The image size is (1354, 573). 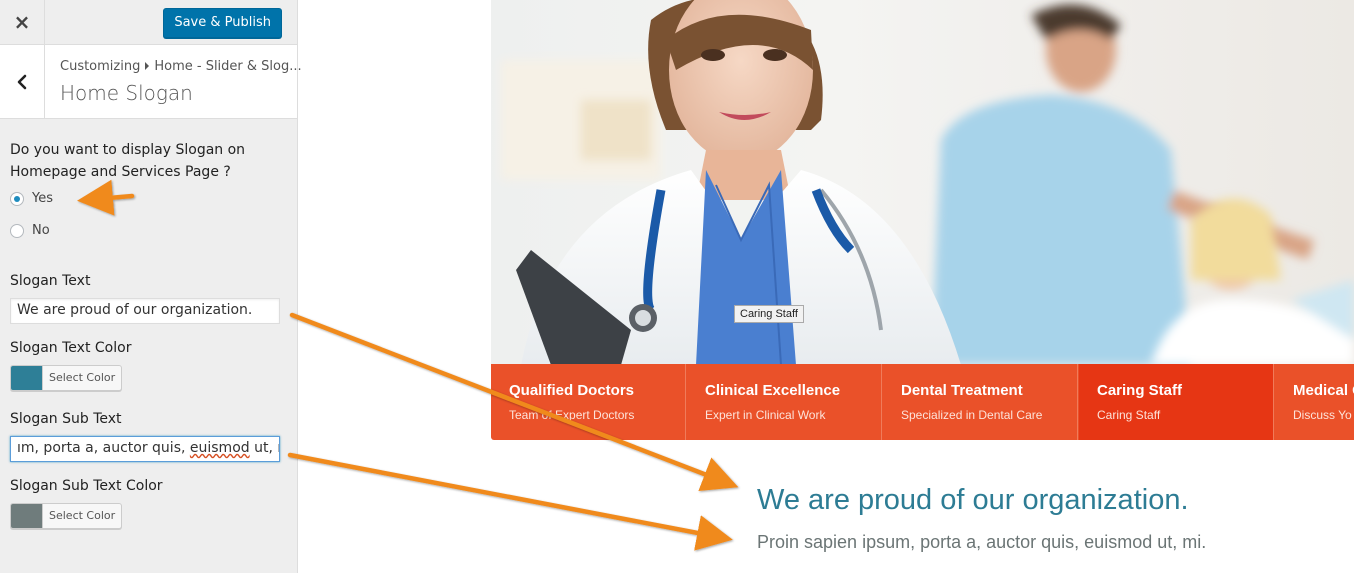 I want to click on feature-title: Clinical Excellence, so click(x=773, y=390).